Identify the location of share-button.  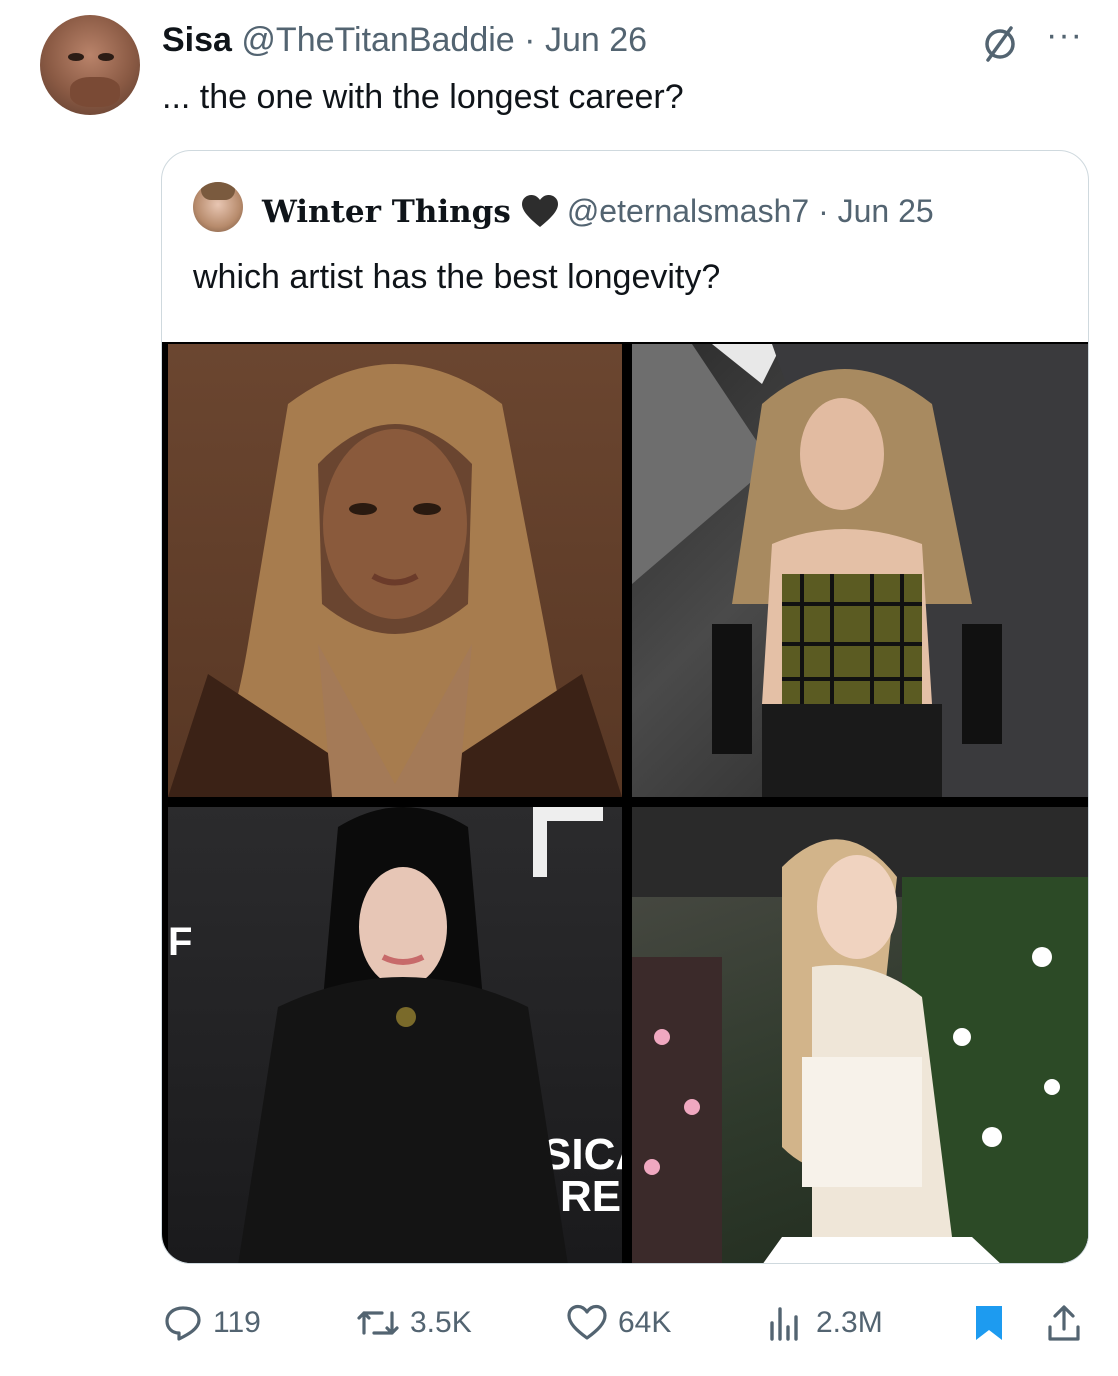
(1069, 1323).